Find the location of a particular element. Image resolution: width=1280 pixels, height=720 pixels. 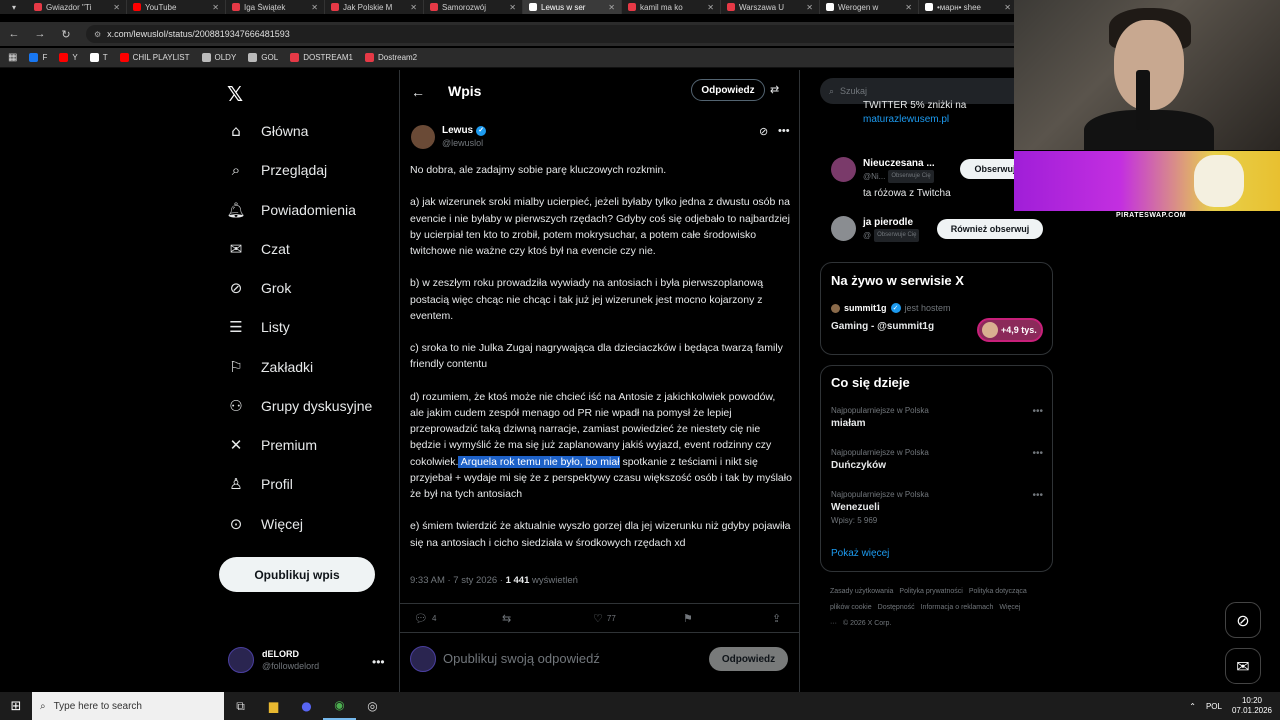

chrome-icon: ◉ is located at coordinates (339, 706).